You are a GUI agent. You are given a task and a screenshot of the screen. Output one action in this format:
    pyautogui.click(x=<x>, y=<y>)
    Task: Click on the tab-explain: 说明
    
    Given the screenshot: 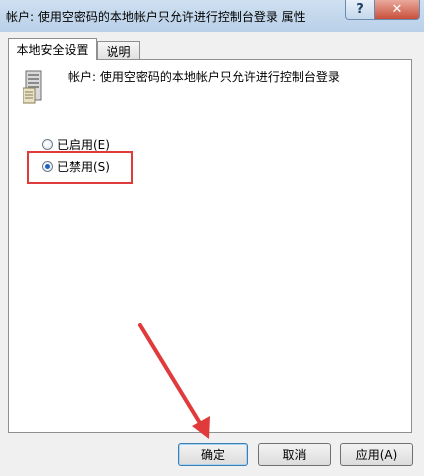 What is the action you would take?
    pyautogui.click(x=118, y=50)
    